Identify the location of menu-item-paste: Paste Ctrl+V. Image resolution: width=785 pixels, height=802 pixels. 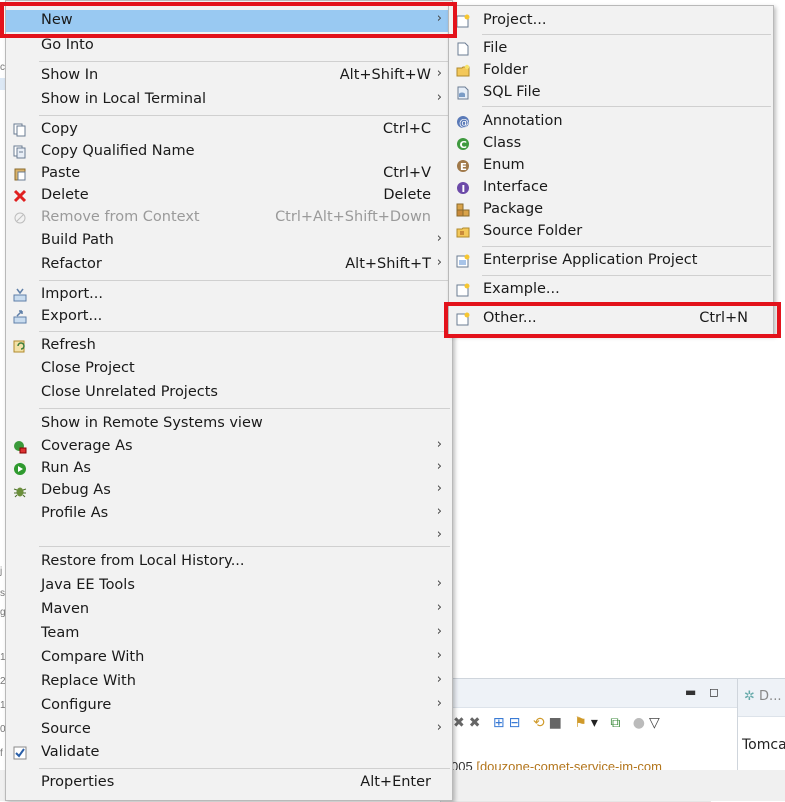
(229, 174).